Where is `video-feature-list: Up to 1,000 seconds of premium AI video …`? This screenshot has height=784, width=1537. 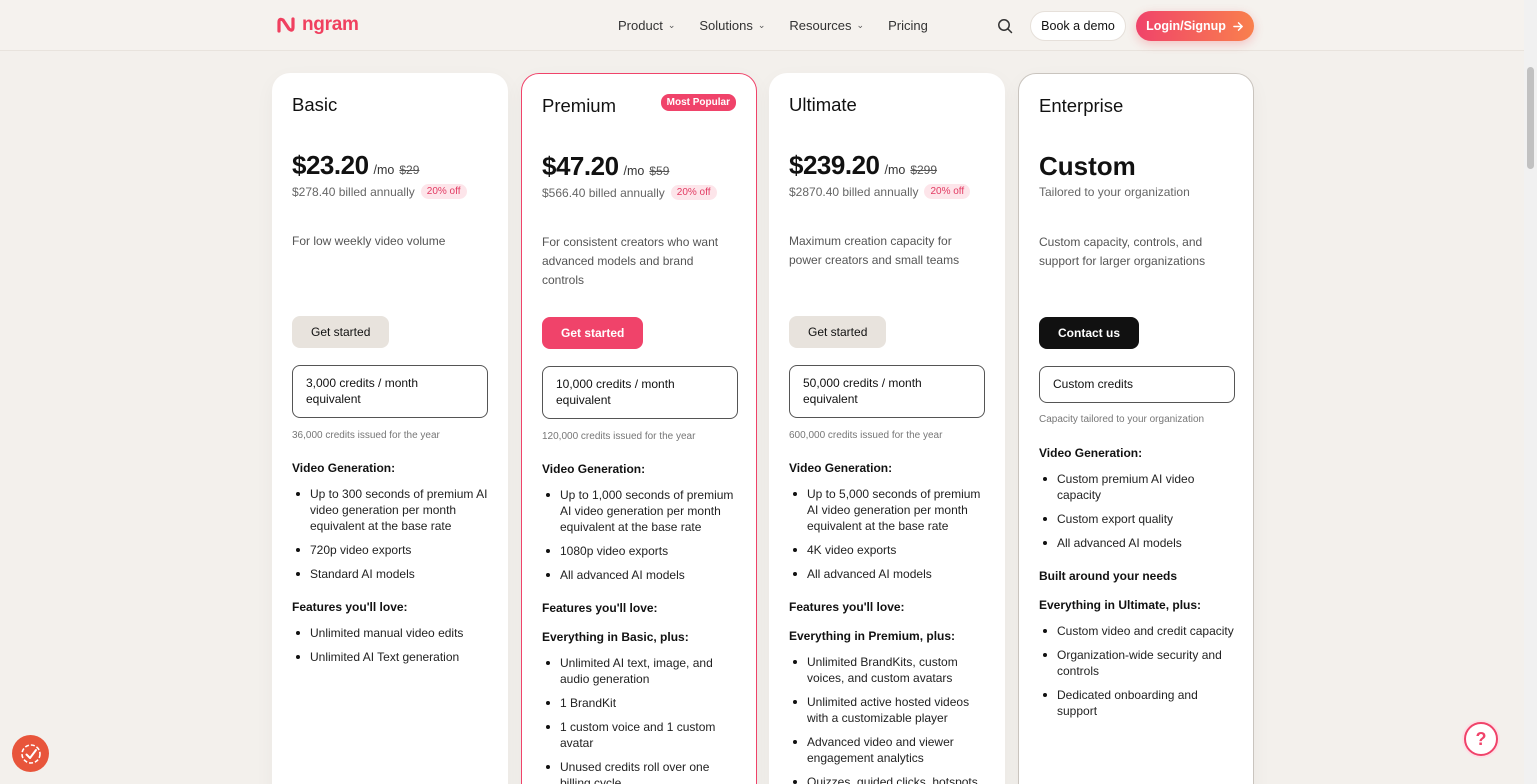
video-feature-list: Up to 1,000 seconds of premium AI video … is located at coordinates (640, 539).